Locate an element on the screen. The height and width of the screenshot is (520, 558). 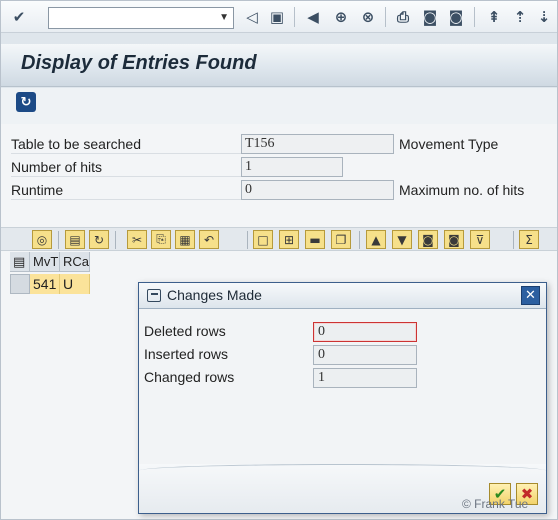
table-row: 541 U is located at coordinates (50, 284).